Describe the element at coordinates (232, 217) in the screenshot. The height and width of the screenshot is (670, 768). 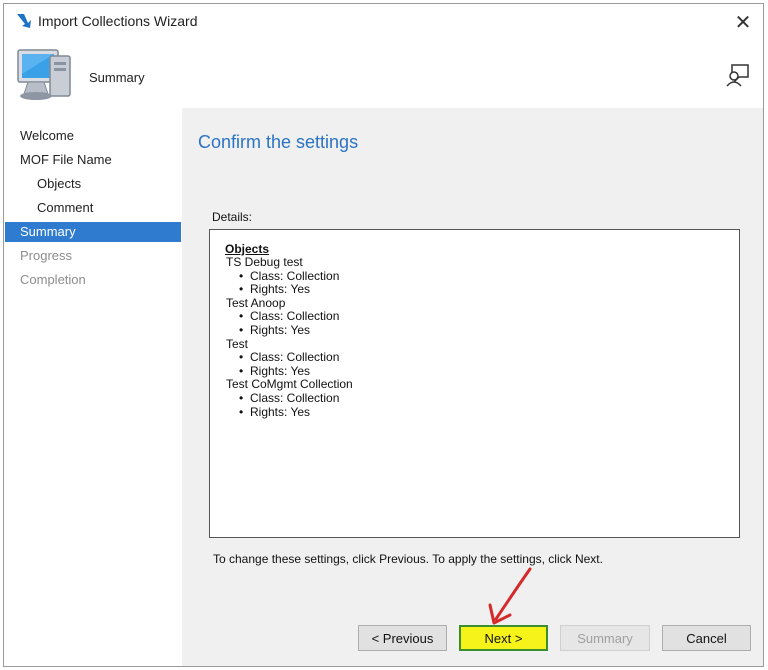
I see `details-label: Details:` at that location.